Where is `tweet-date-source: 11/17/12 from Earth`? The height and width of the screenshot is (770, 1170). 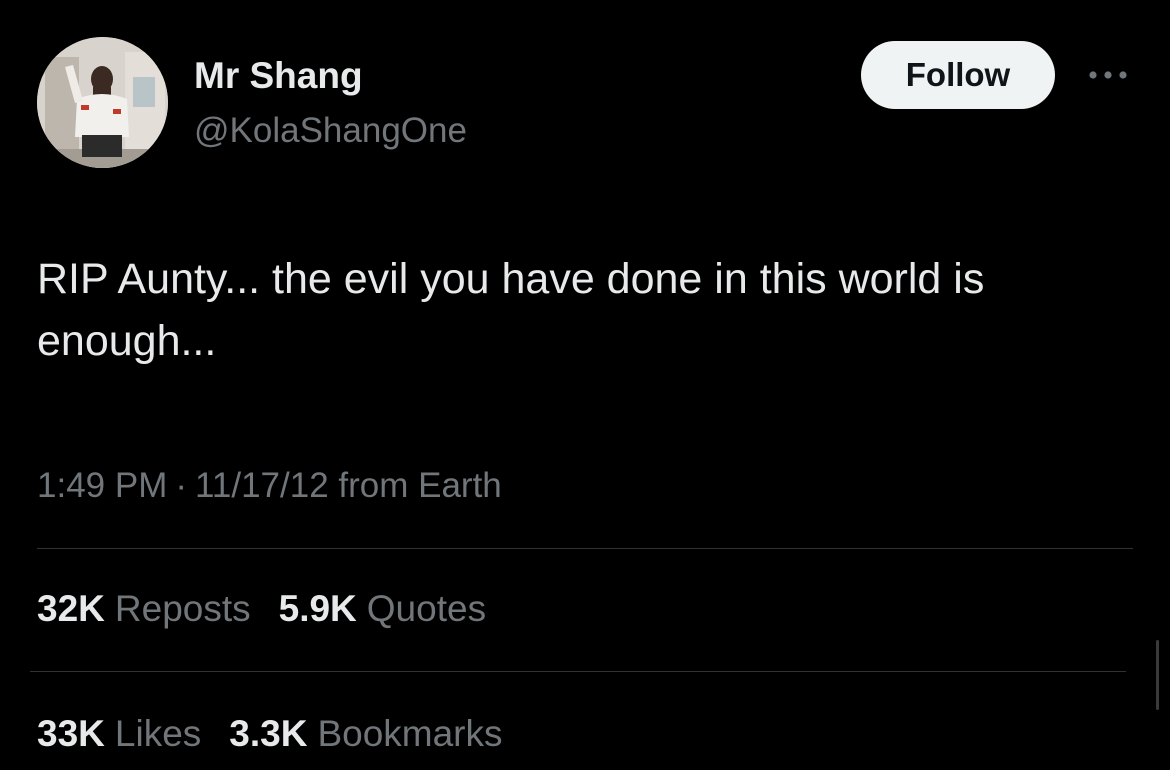
tweet-date-source: 11/17/12 from Earth is located at coordinates (348, 485).